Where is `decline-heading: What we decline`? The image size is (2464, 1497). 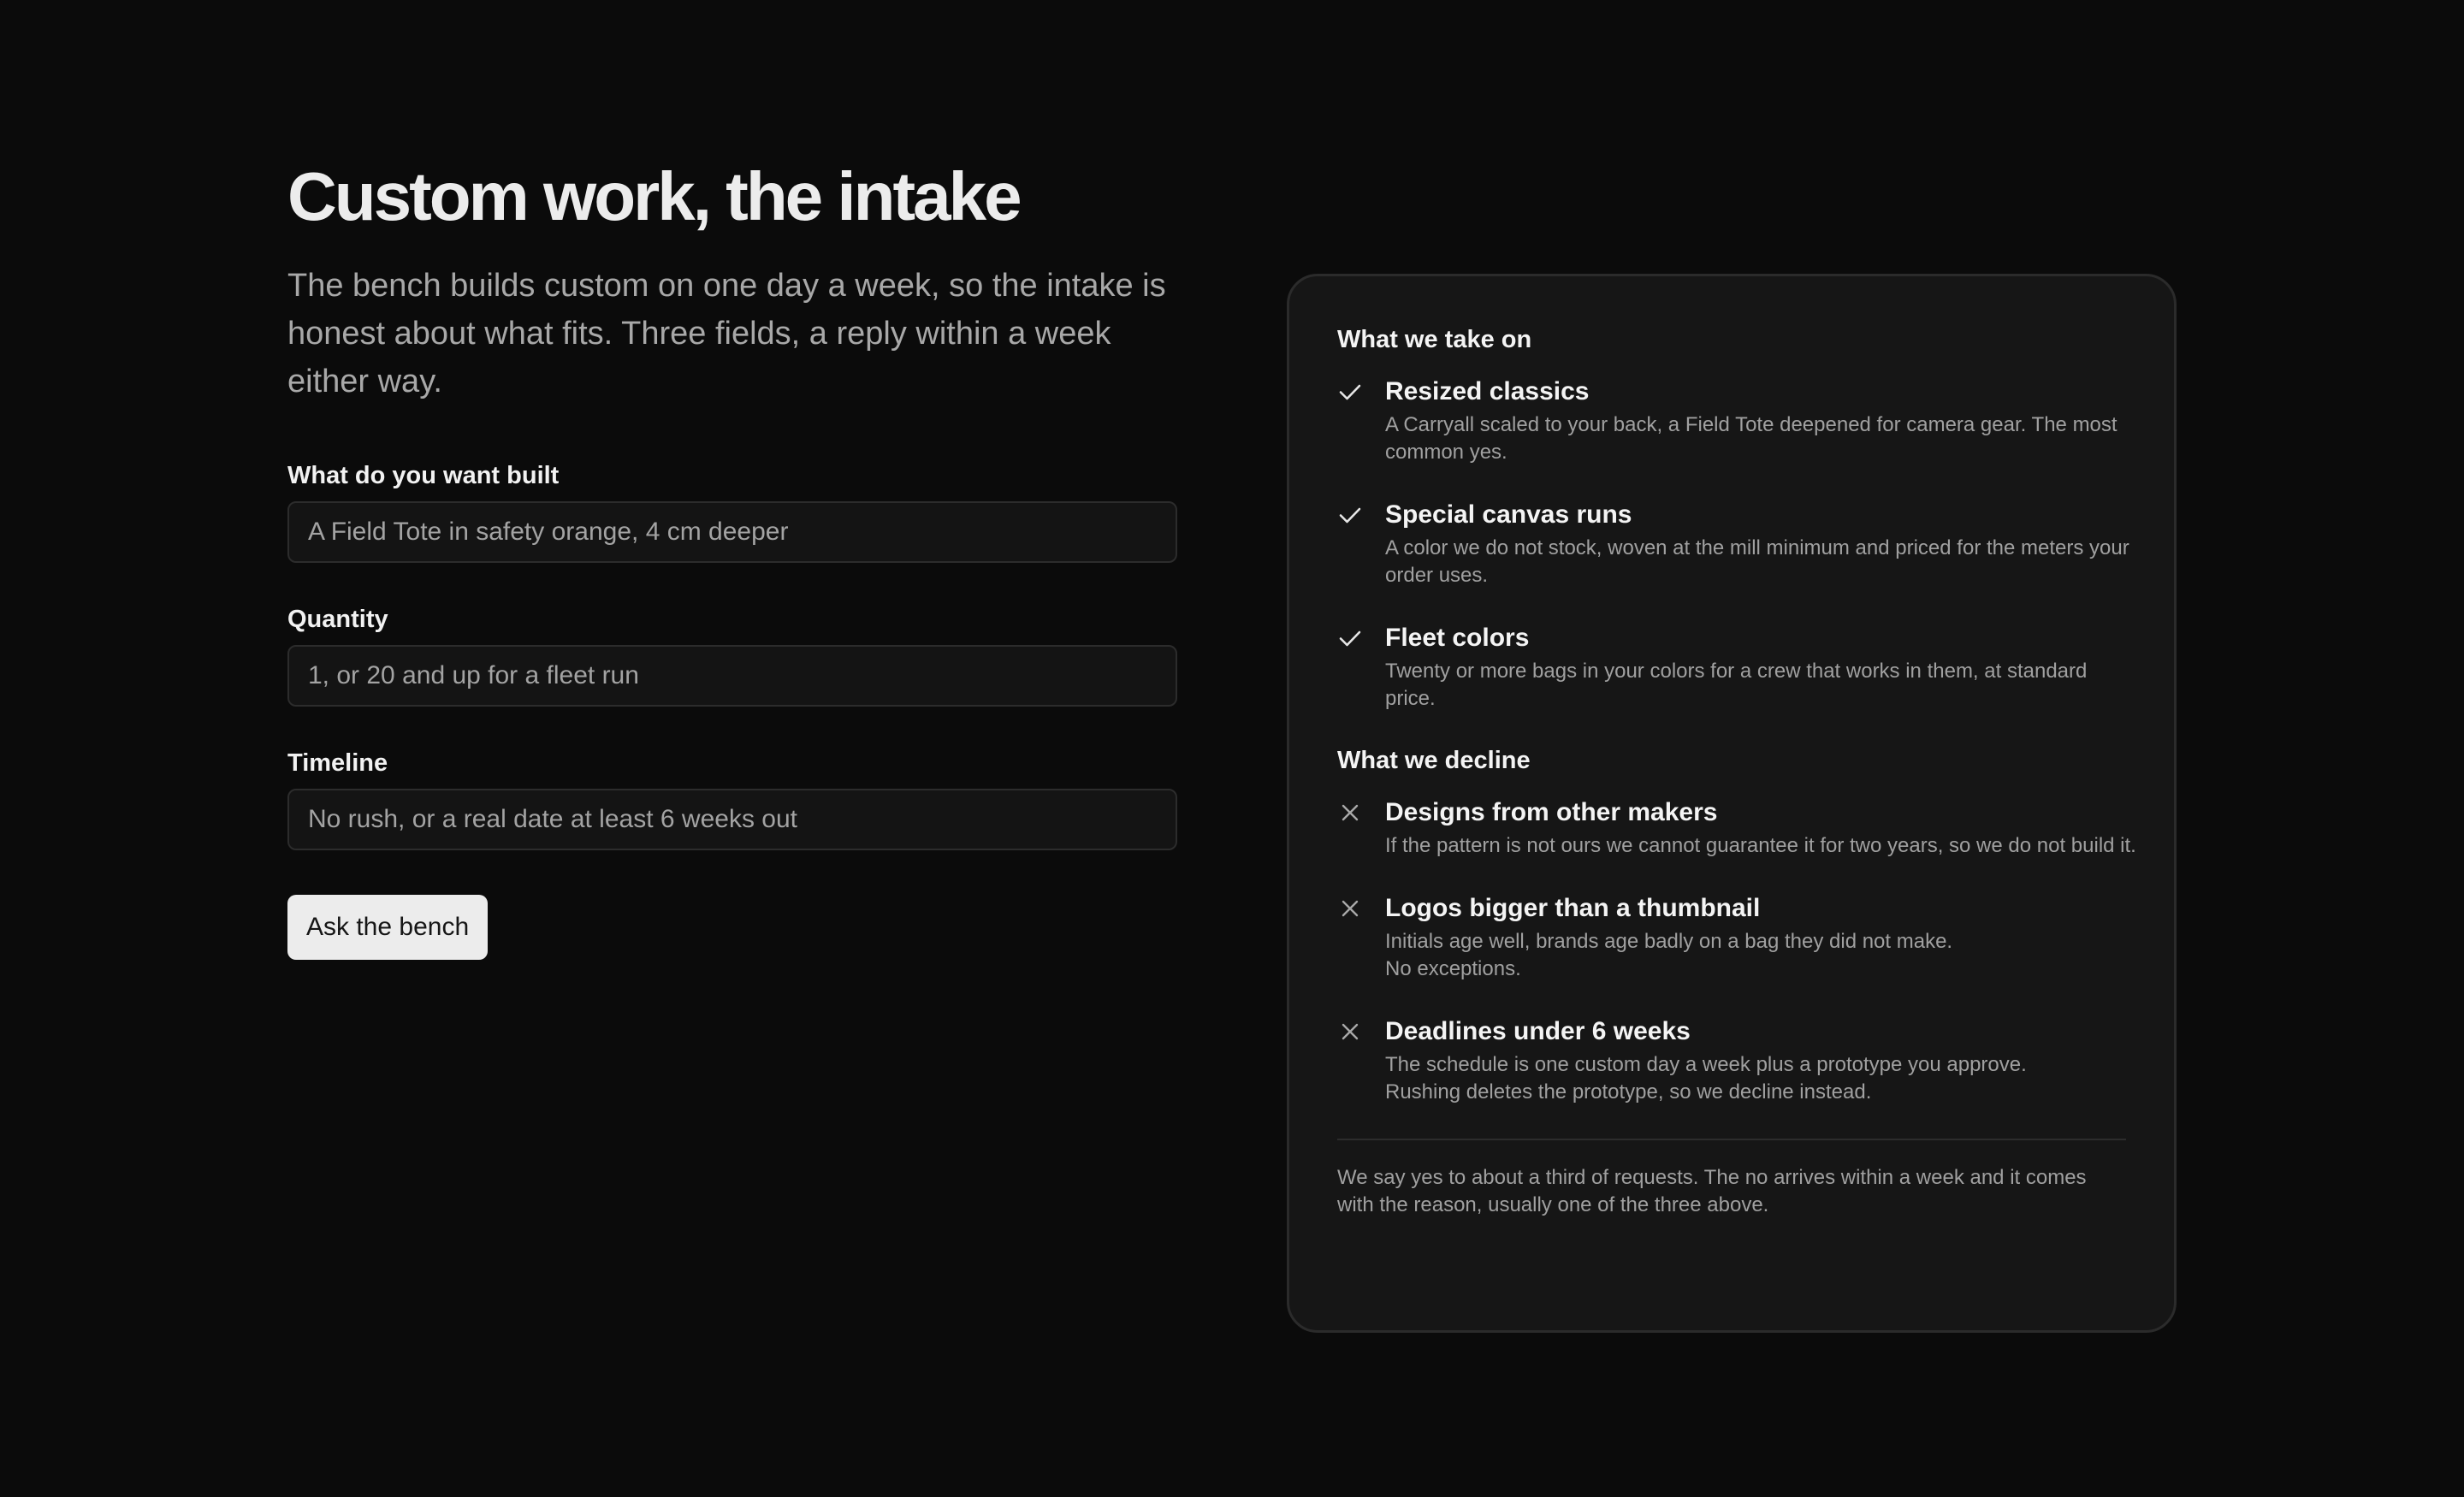
decline-heading: What we decline is located at coordinates (1434, 760).